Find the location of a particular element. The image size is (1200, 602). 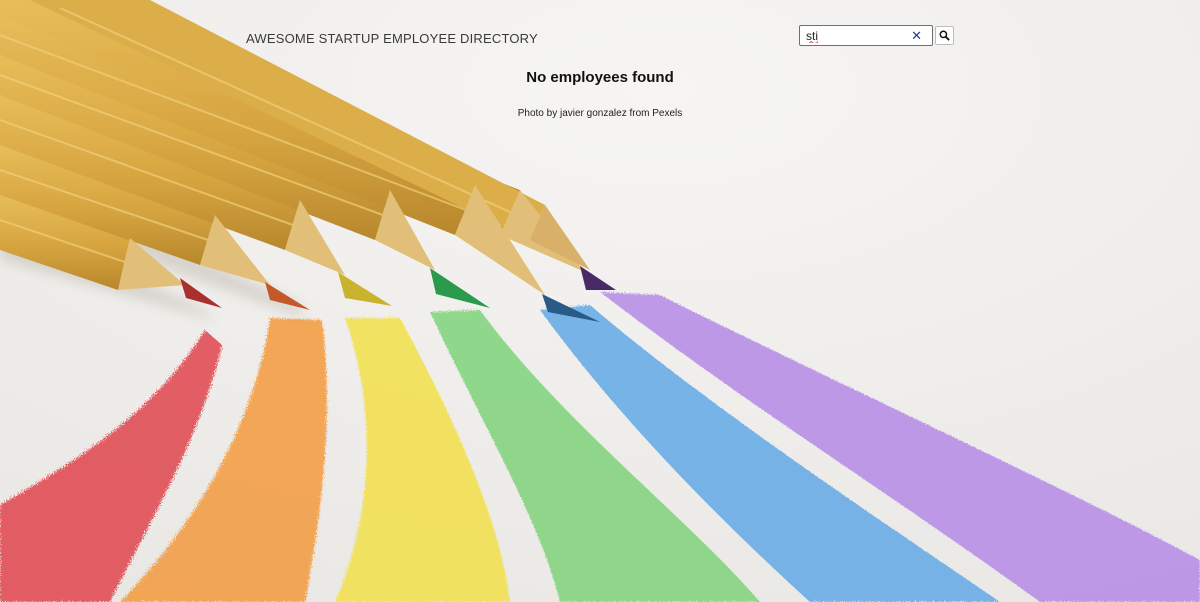

page-title: AWESOME STARTUP EMPLOYEE DIRECTORY is located at coordinates (392, 38).